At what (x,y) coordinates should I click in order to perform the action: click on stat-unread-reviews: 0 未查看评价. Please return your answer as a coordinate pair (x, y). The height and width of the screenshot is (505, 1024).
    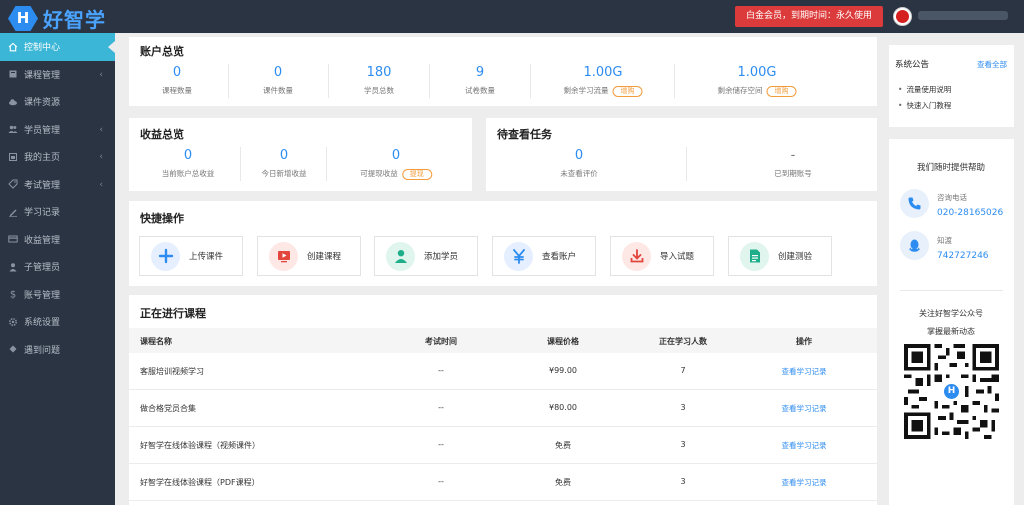
    Looking at the image, I should click on (579, 163).